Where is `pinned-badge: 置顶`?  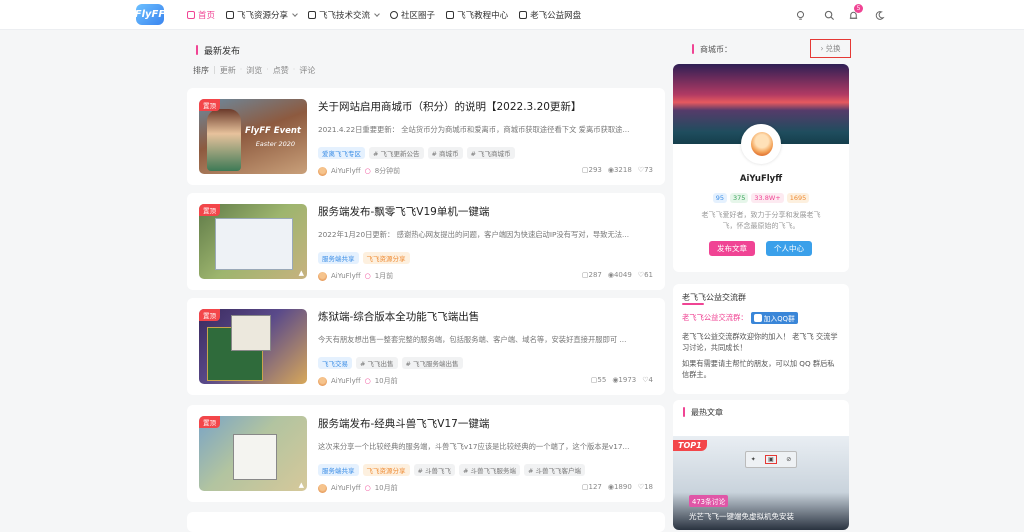 pinned-badge: 置顶 is located at coordinates (209, 105).